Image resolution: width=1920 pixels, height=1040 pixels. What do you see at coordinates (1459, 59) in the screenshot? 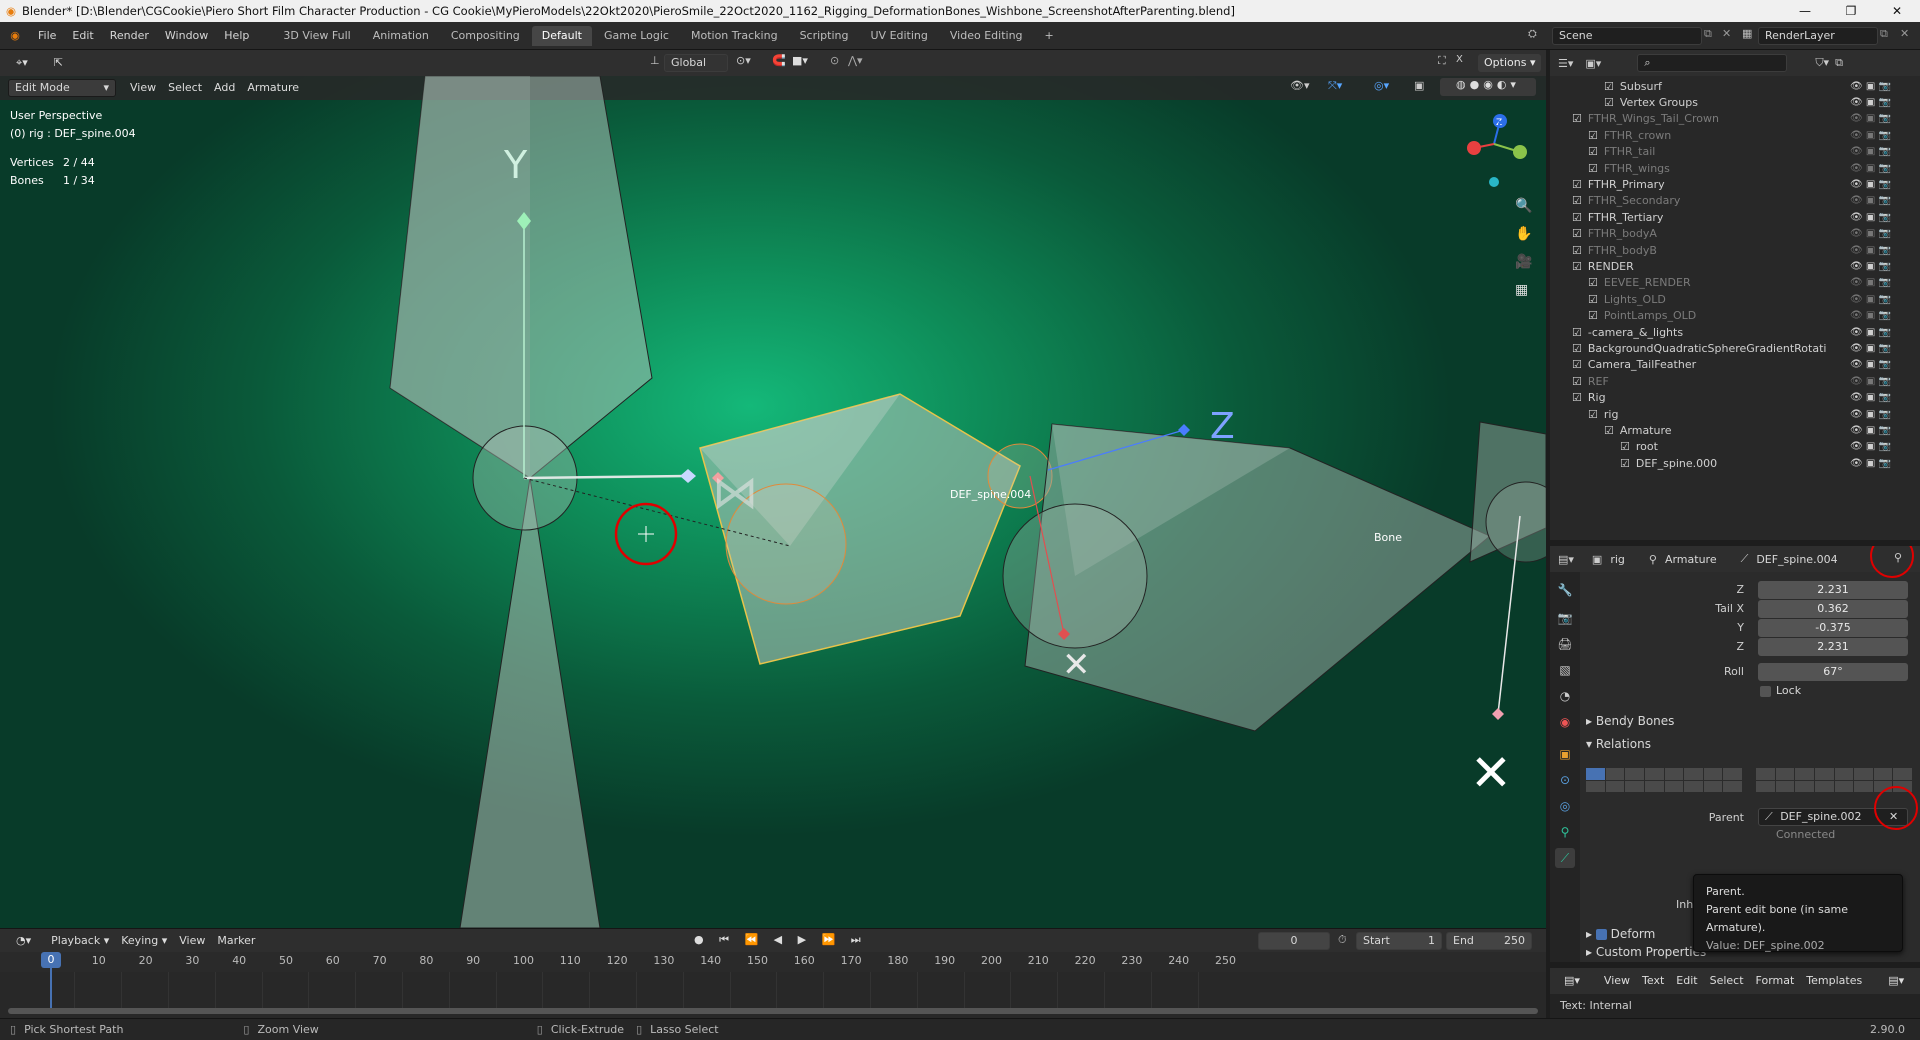
I see `xray-x-icon: X` at bounding box center [1459, 59].